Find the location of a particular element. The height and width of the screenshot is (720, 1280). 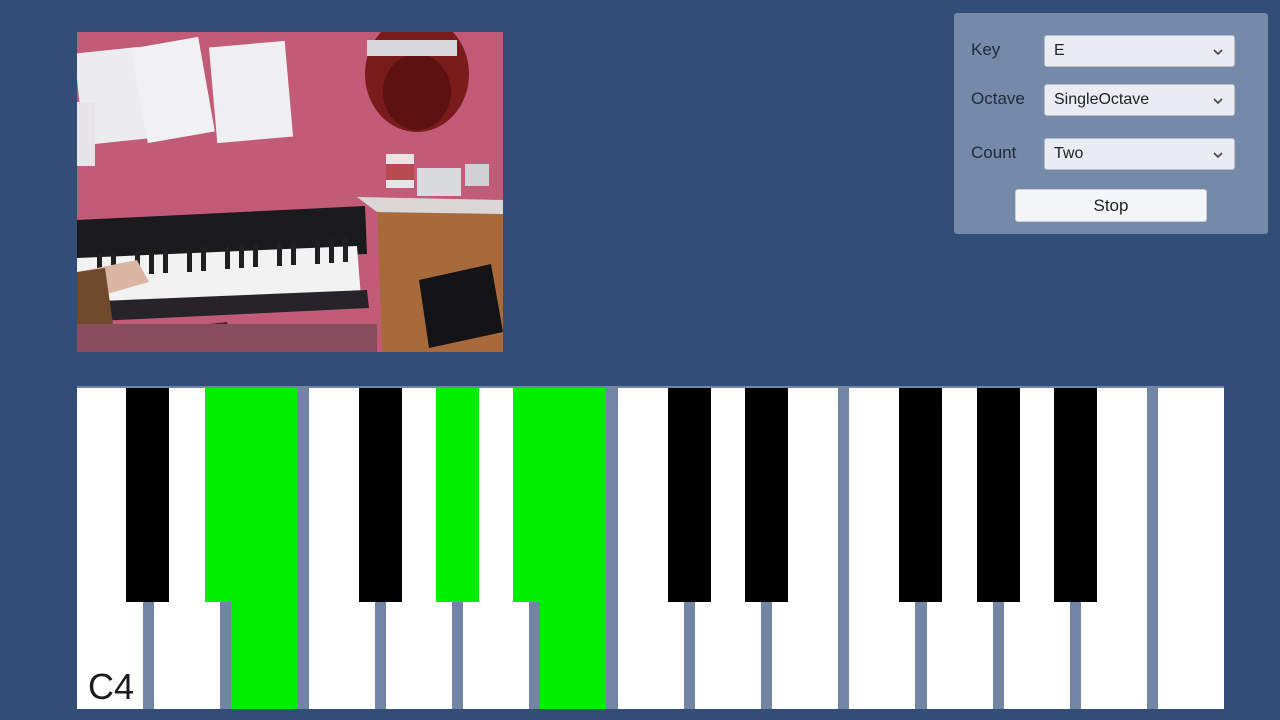

count-dropdown-value: Two is located at coordinates (1069, 153).